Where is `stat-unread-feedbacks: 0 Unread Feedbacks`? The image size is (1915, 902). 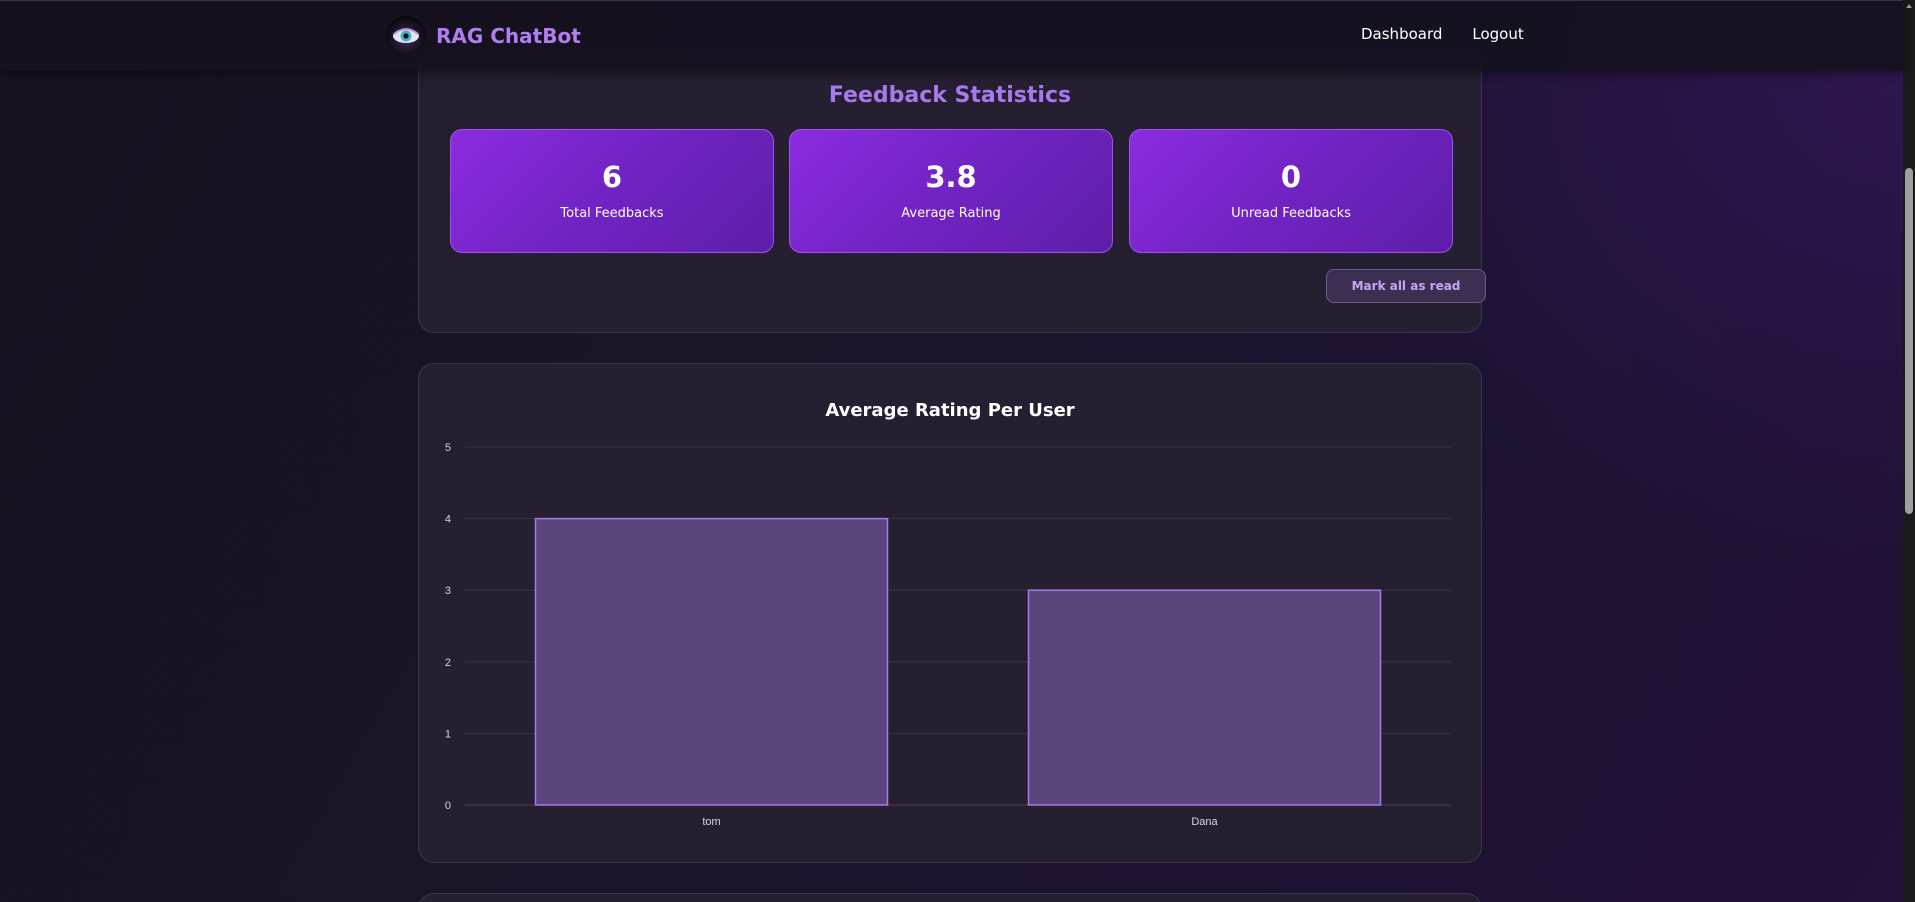 stat-unread-feedbacks: 0 Unread Feedbacks is located at coordinates (1291, 191).